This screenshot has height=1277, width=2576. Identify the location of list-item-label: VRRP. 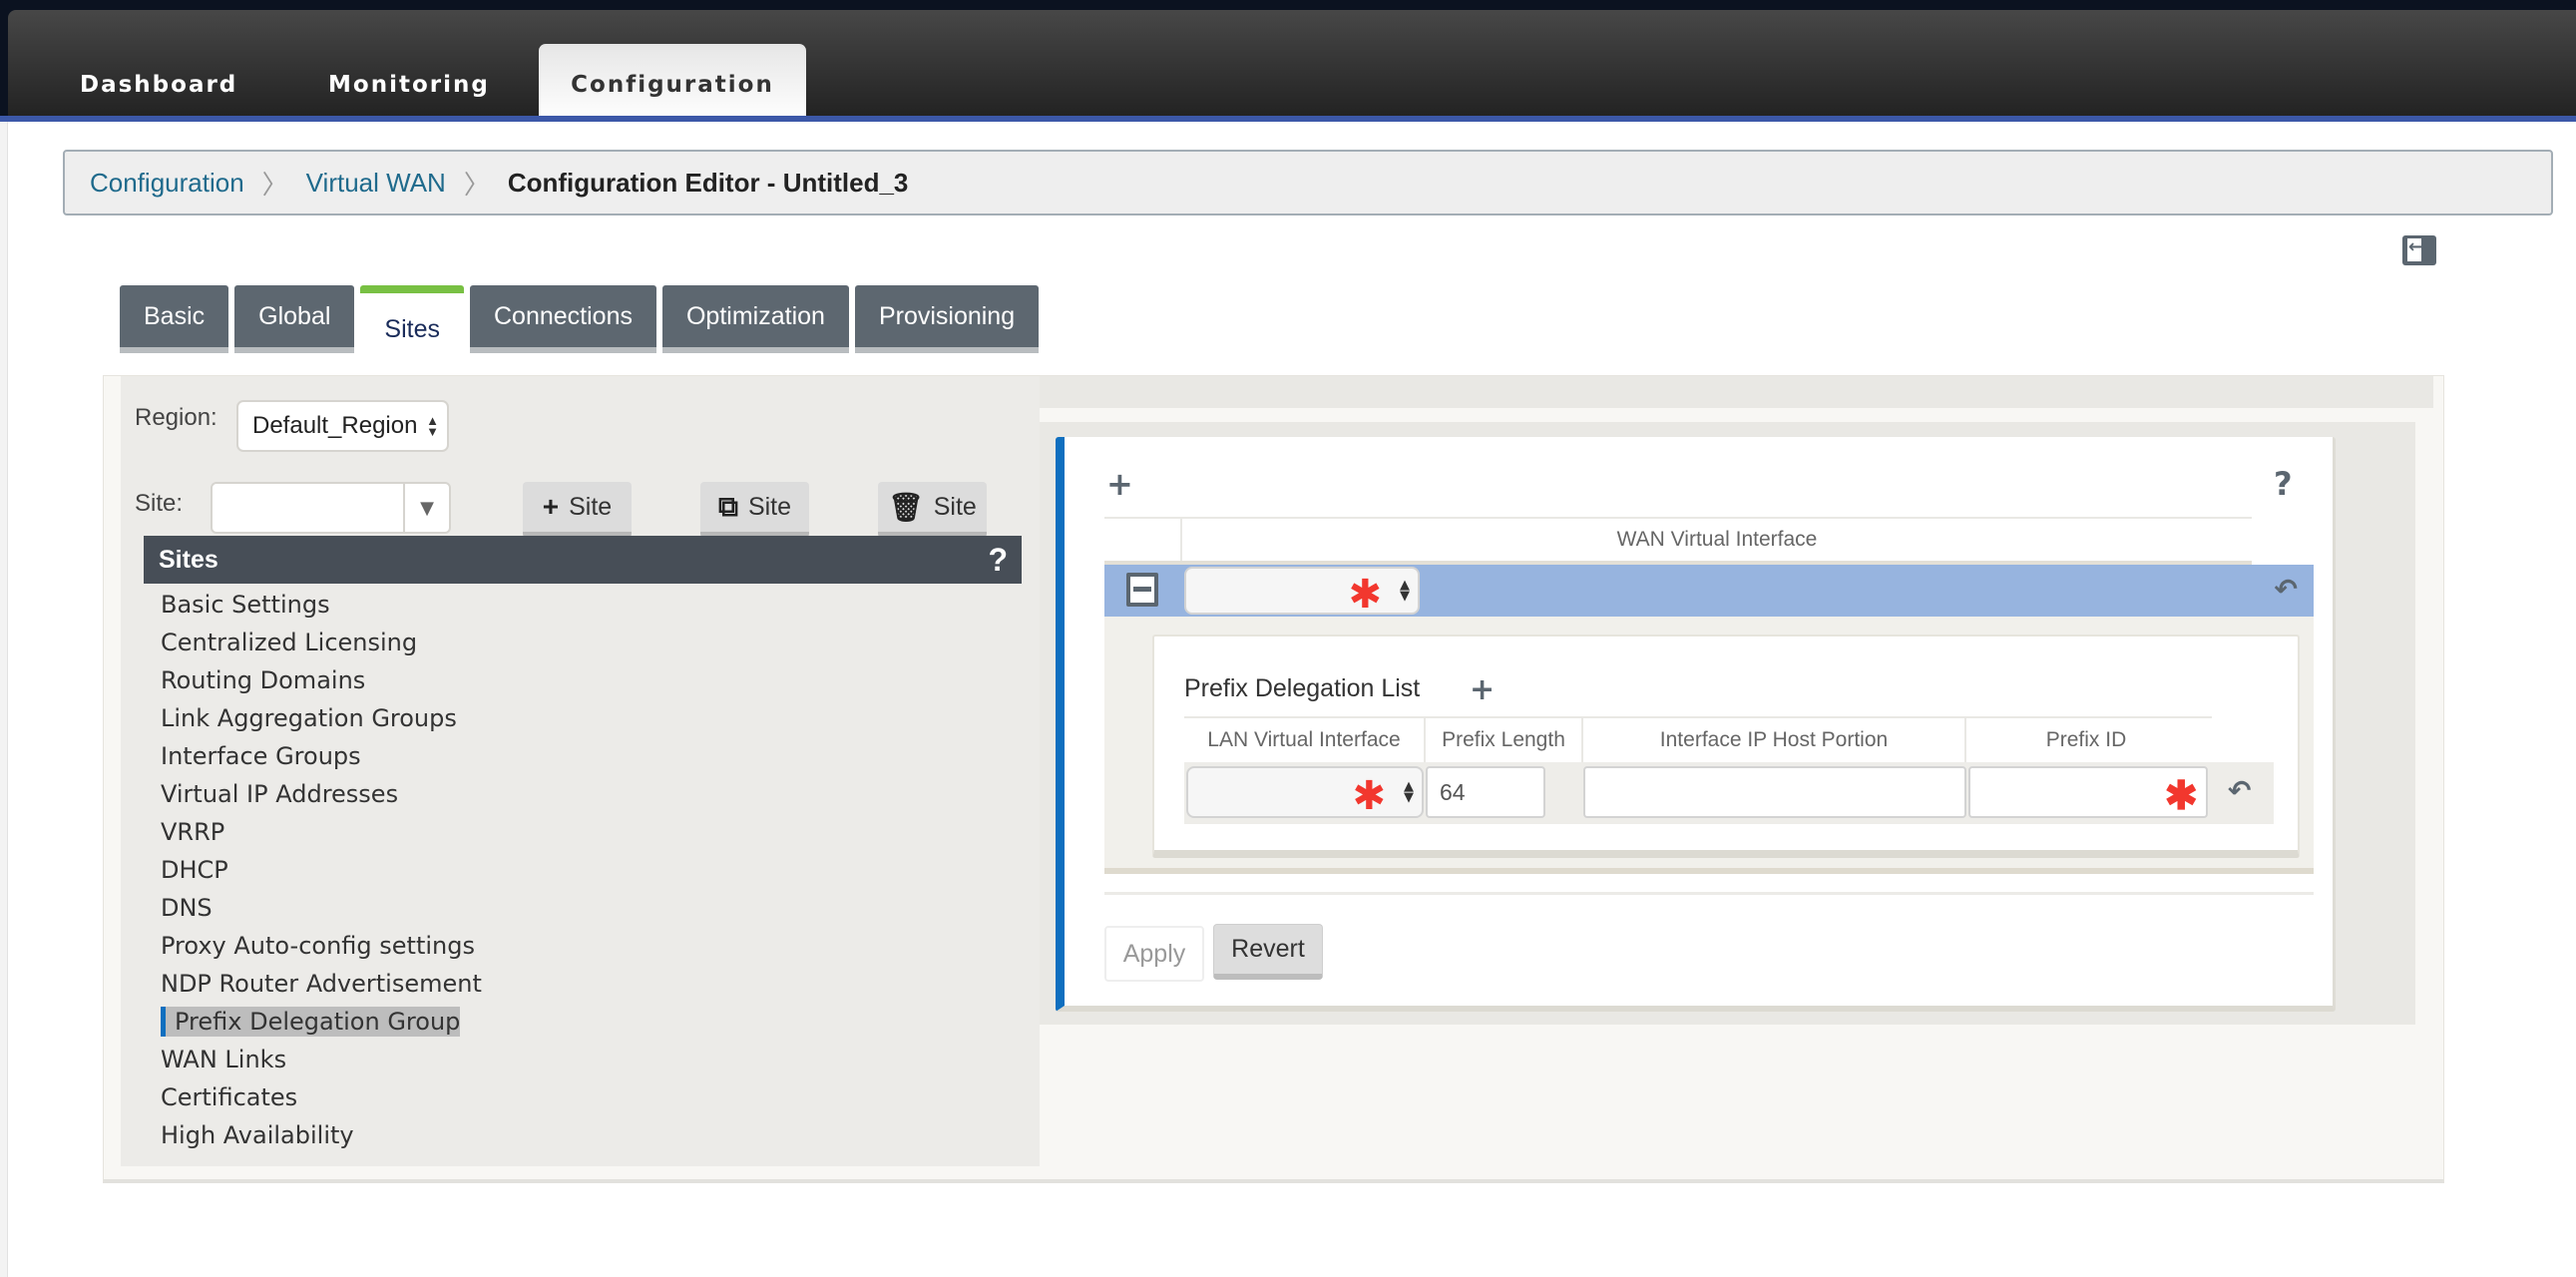
(193, 832).